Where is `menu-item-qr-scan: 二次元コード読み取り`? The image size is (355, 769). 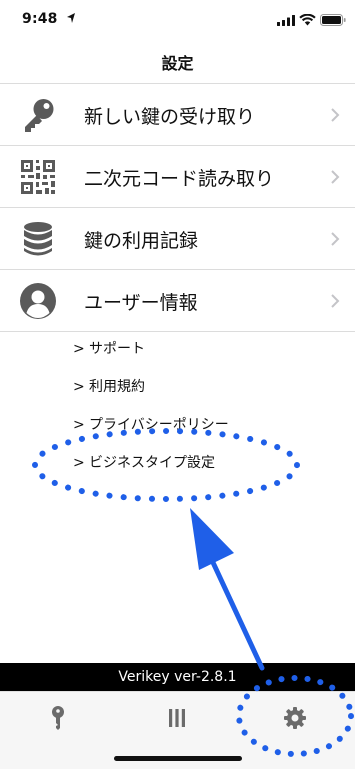 menu-item-qr-scan: 二次元コード読み取り is located at coordinates (177, 177).